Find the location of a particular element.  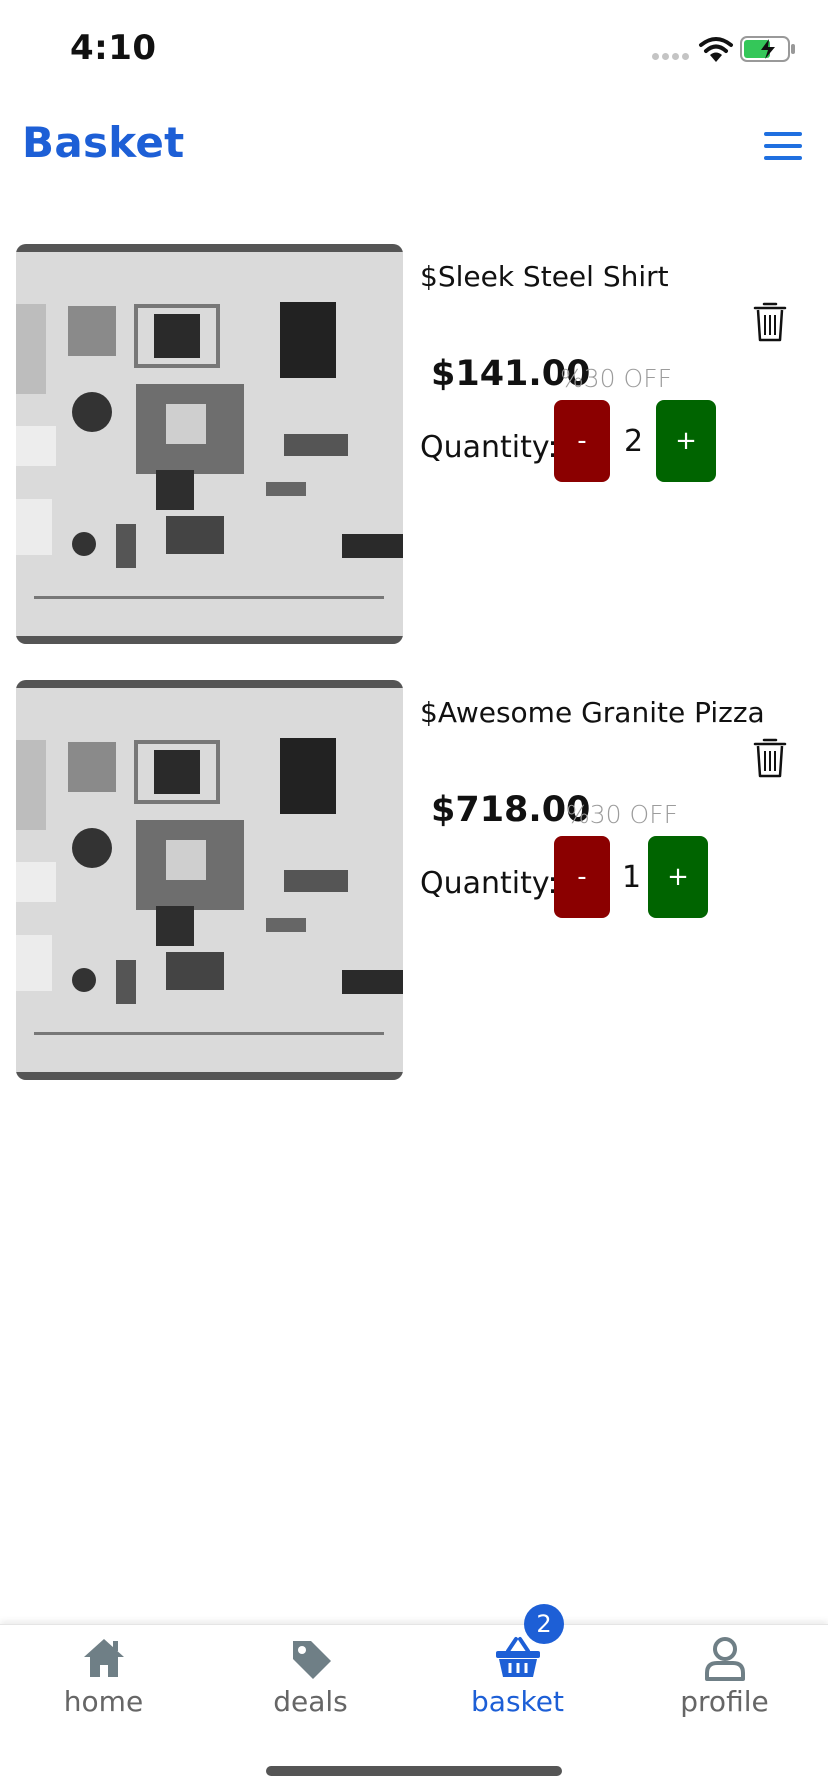

tab-label: profile is located at coordinates (724, 1701).